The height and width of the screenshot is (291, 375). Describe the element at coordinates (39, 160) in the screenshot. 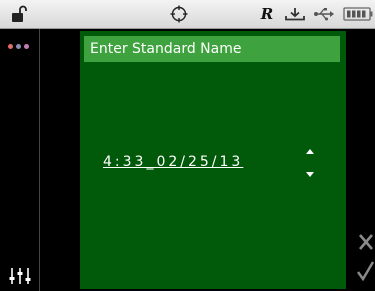

I see `left-divider` at that location.